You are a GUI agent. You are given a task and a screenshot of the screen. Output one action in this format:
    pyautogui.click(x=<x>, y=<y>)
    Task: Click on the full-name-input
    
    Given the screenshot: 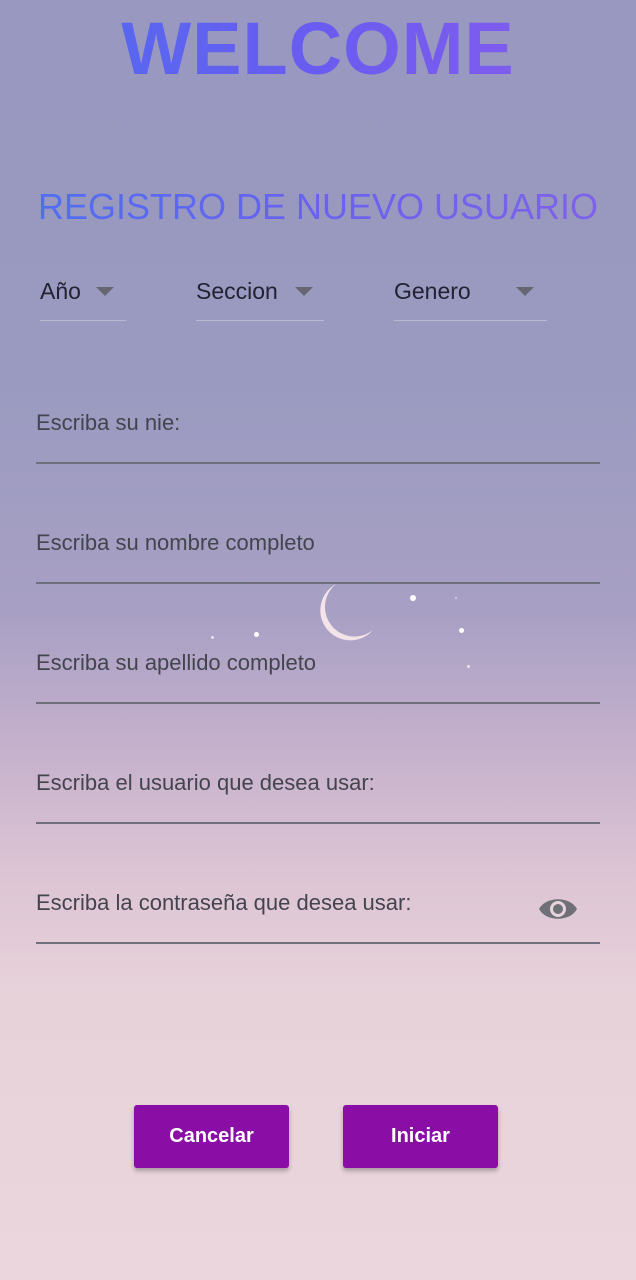 What is the action you would take?
    pyautogui.click(x=320, y=552)
    